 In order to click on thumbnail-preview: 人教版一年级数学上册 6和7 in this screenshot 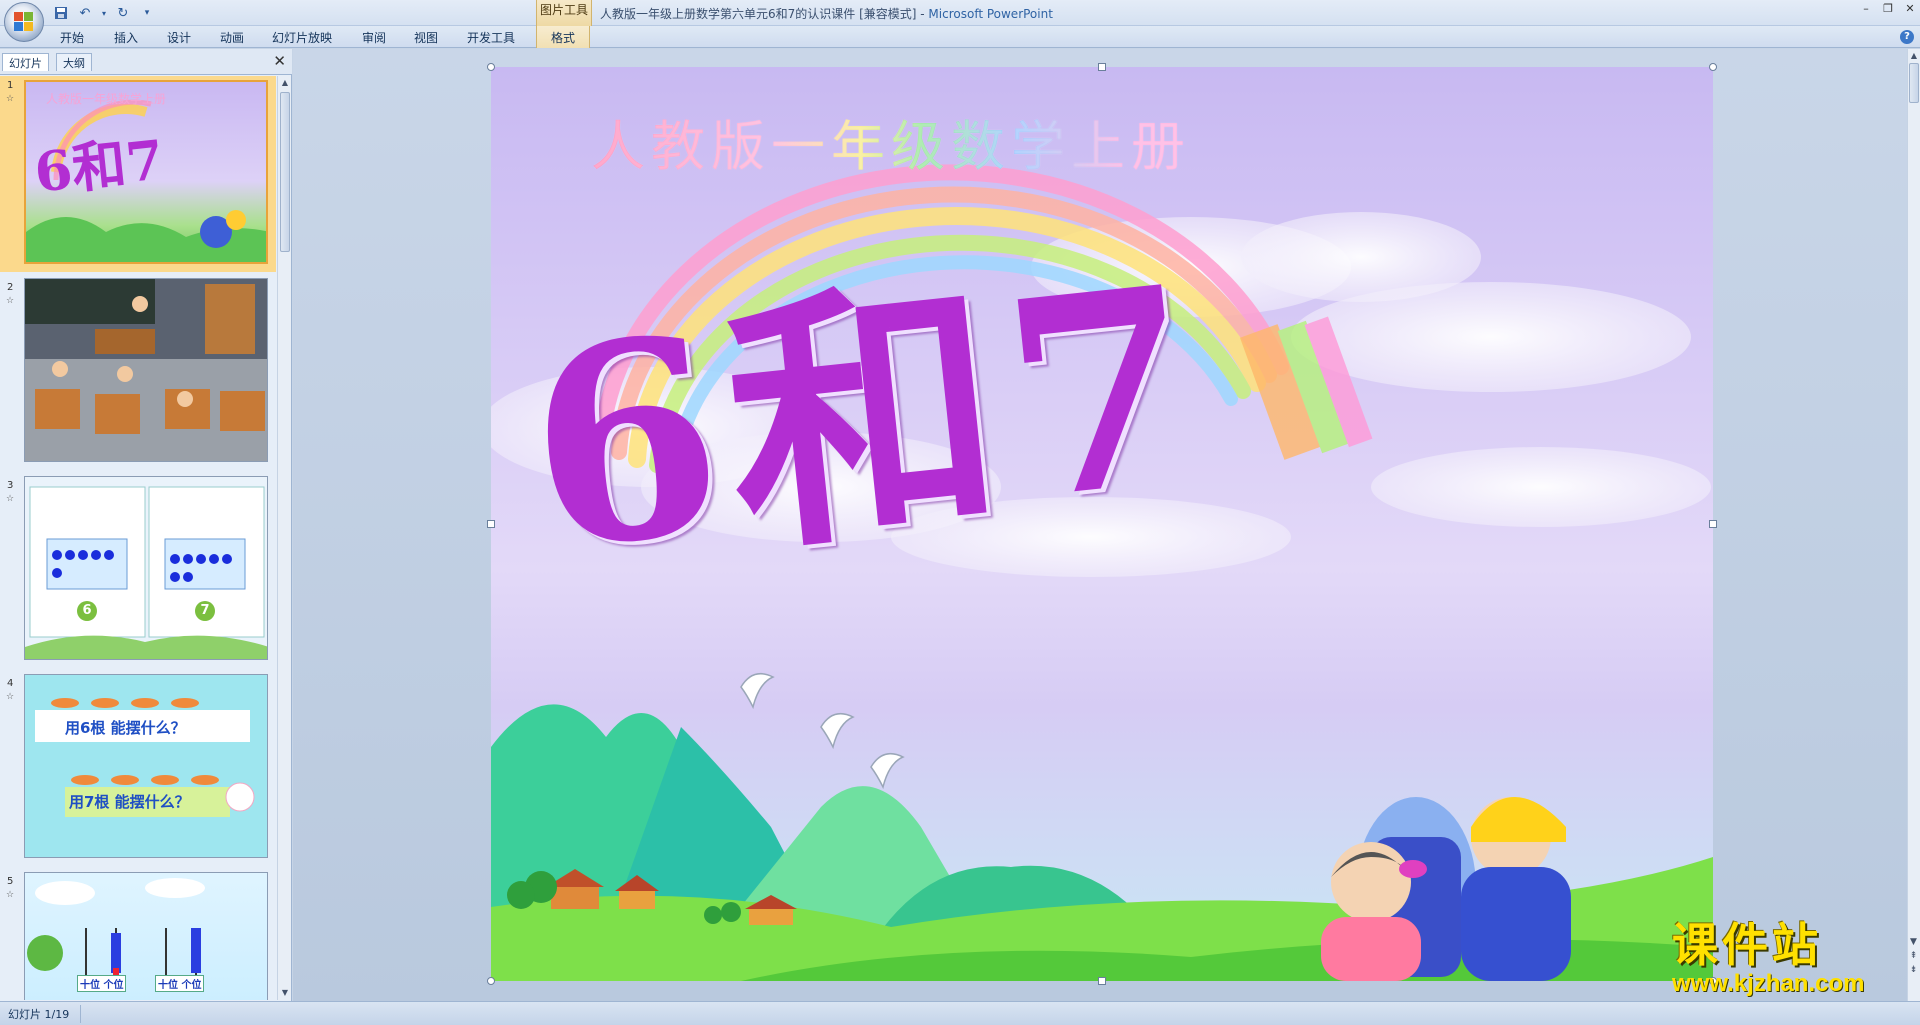, I will do `click(146, 172)`.